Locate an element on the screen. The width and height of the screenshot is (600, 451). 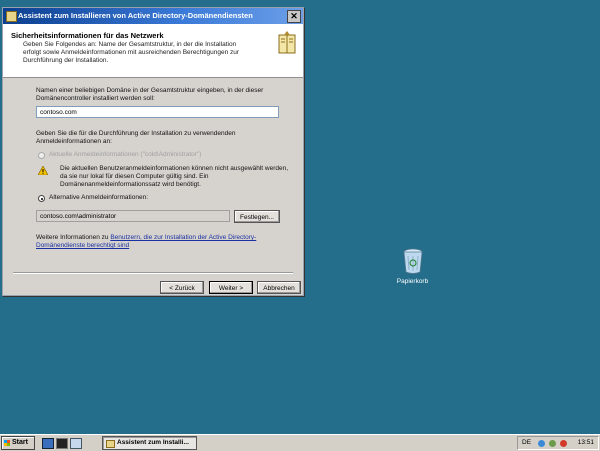
recycle-bin-icon is located at coordinates (412, 261).